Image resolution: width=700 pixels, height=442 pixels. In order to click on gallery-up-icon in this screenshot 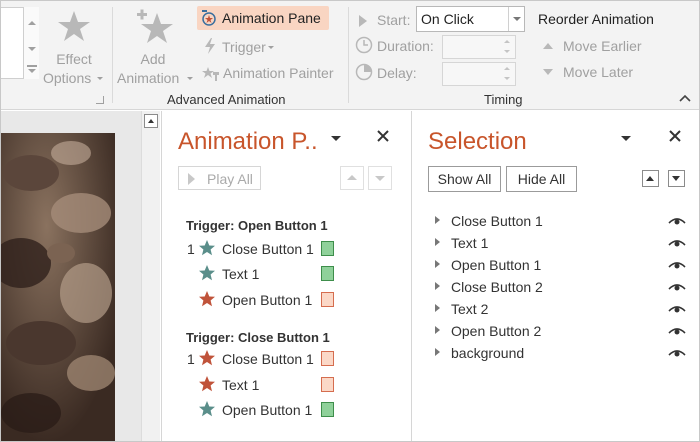, I will do `click(32, 23)`.